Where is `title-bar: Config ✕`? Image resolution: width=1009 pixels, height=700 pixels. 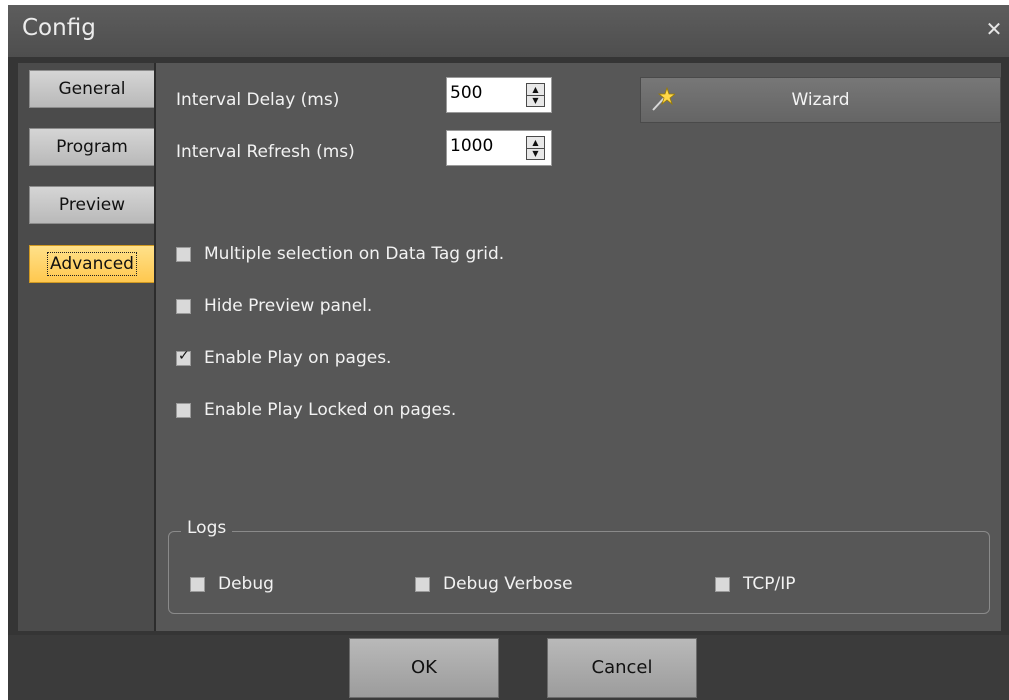 title-bar: Config ✕ is located at coordinates (508, 31).